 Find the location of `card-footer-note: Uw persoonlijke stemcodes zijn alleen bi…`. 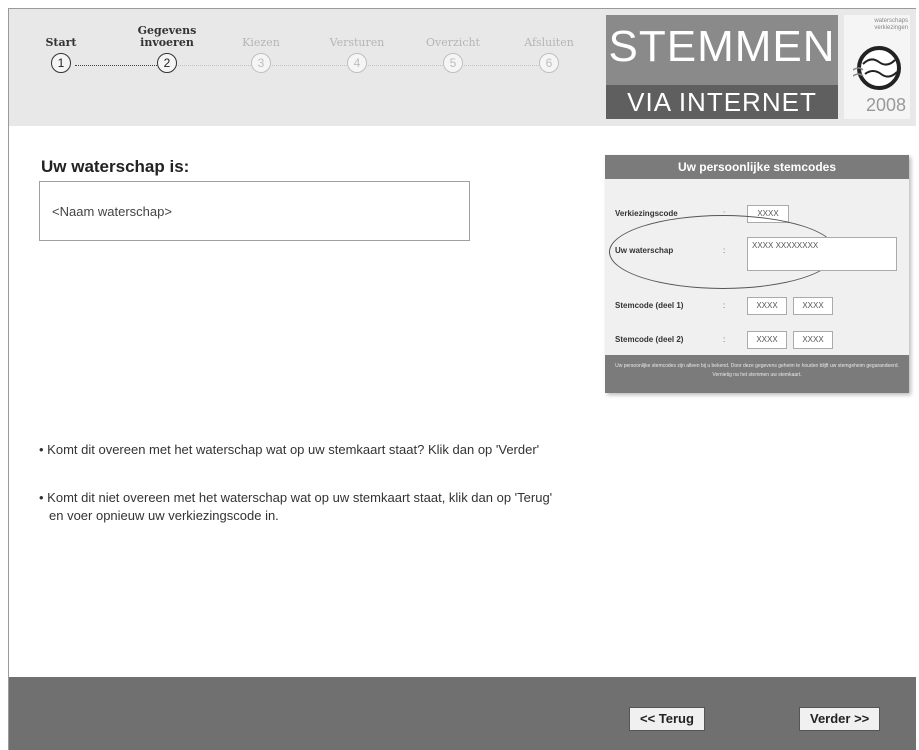

card-footer-note: Uw persoonlijke stemcodes zijn alleen bi… is located at coordinates (757, 374).